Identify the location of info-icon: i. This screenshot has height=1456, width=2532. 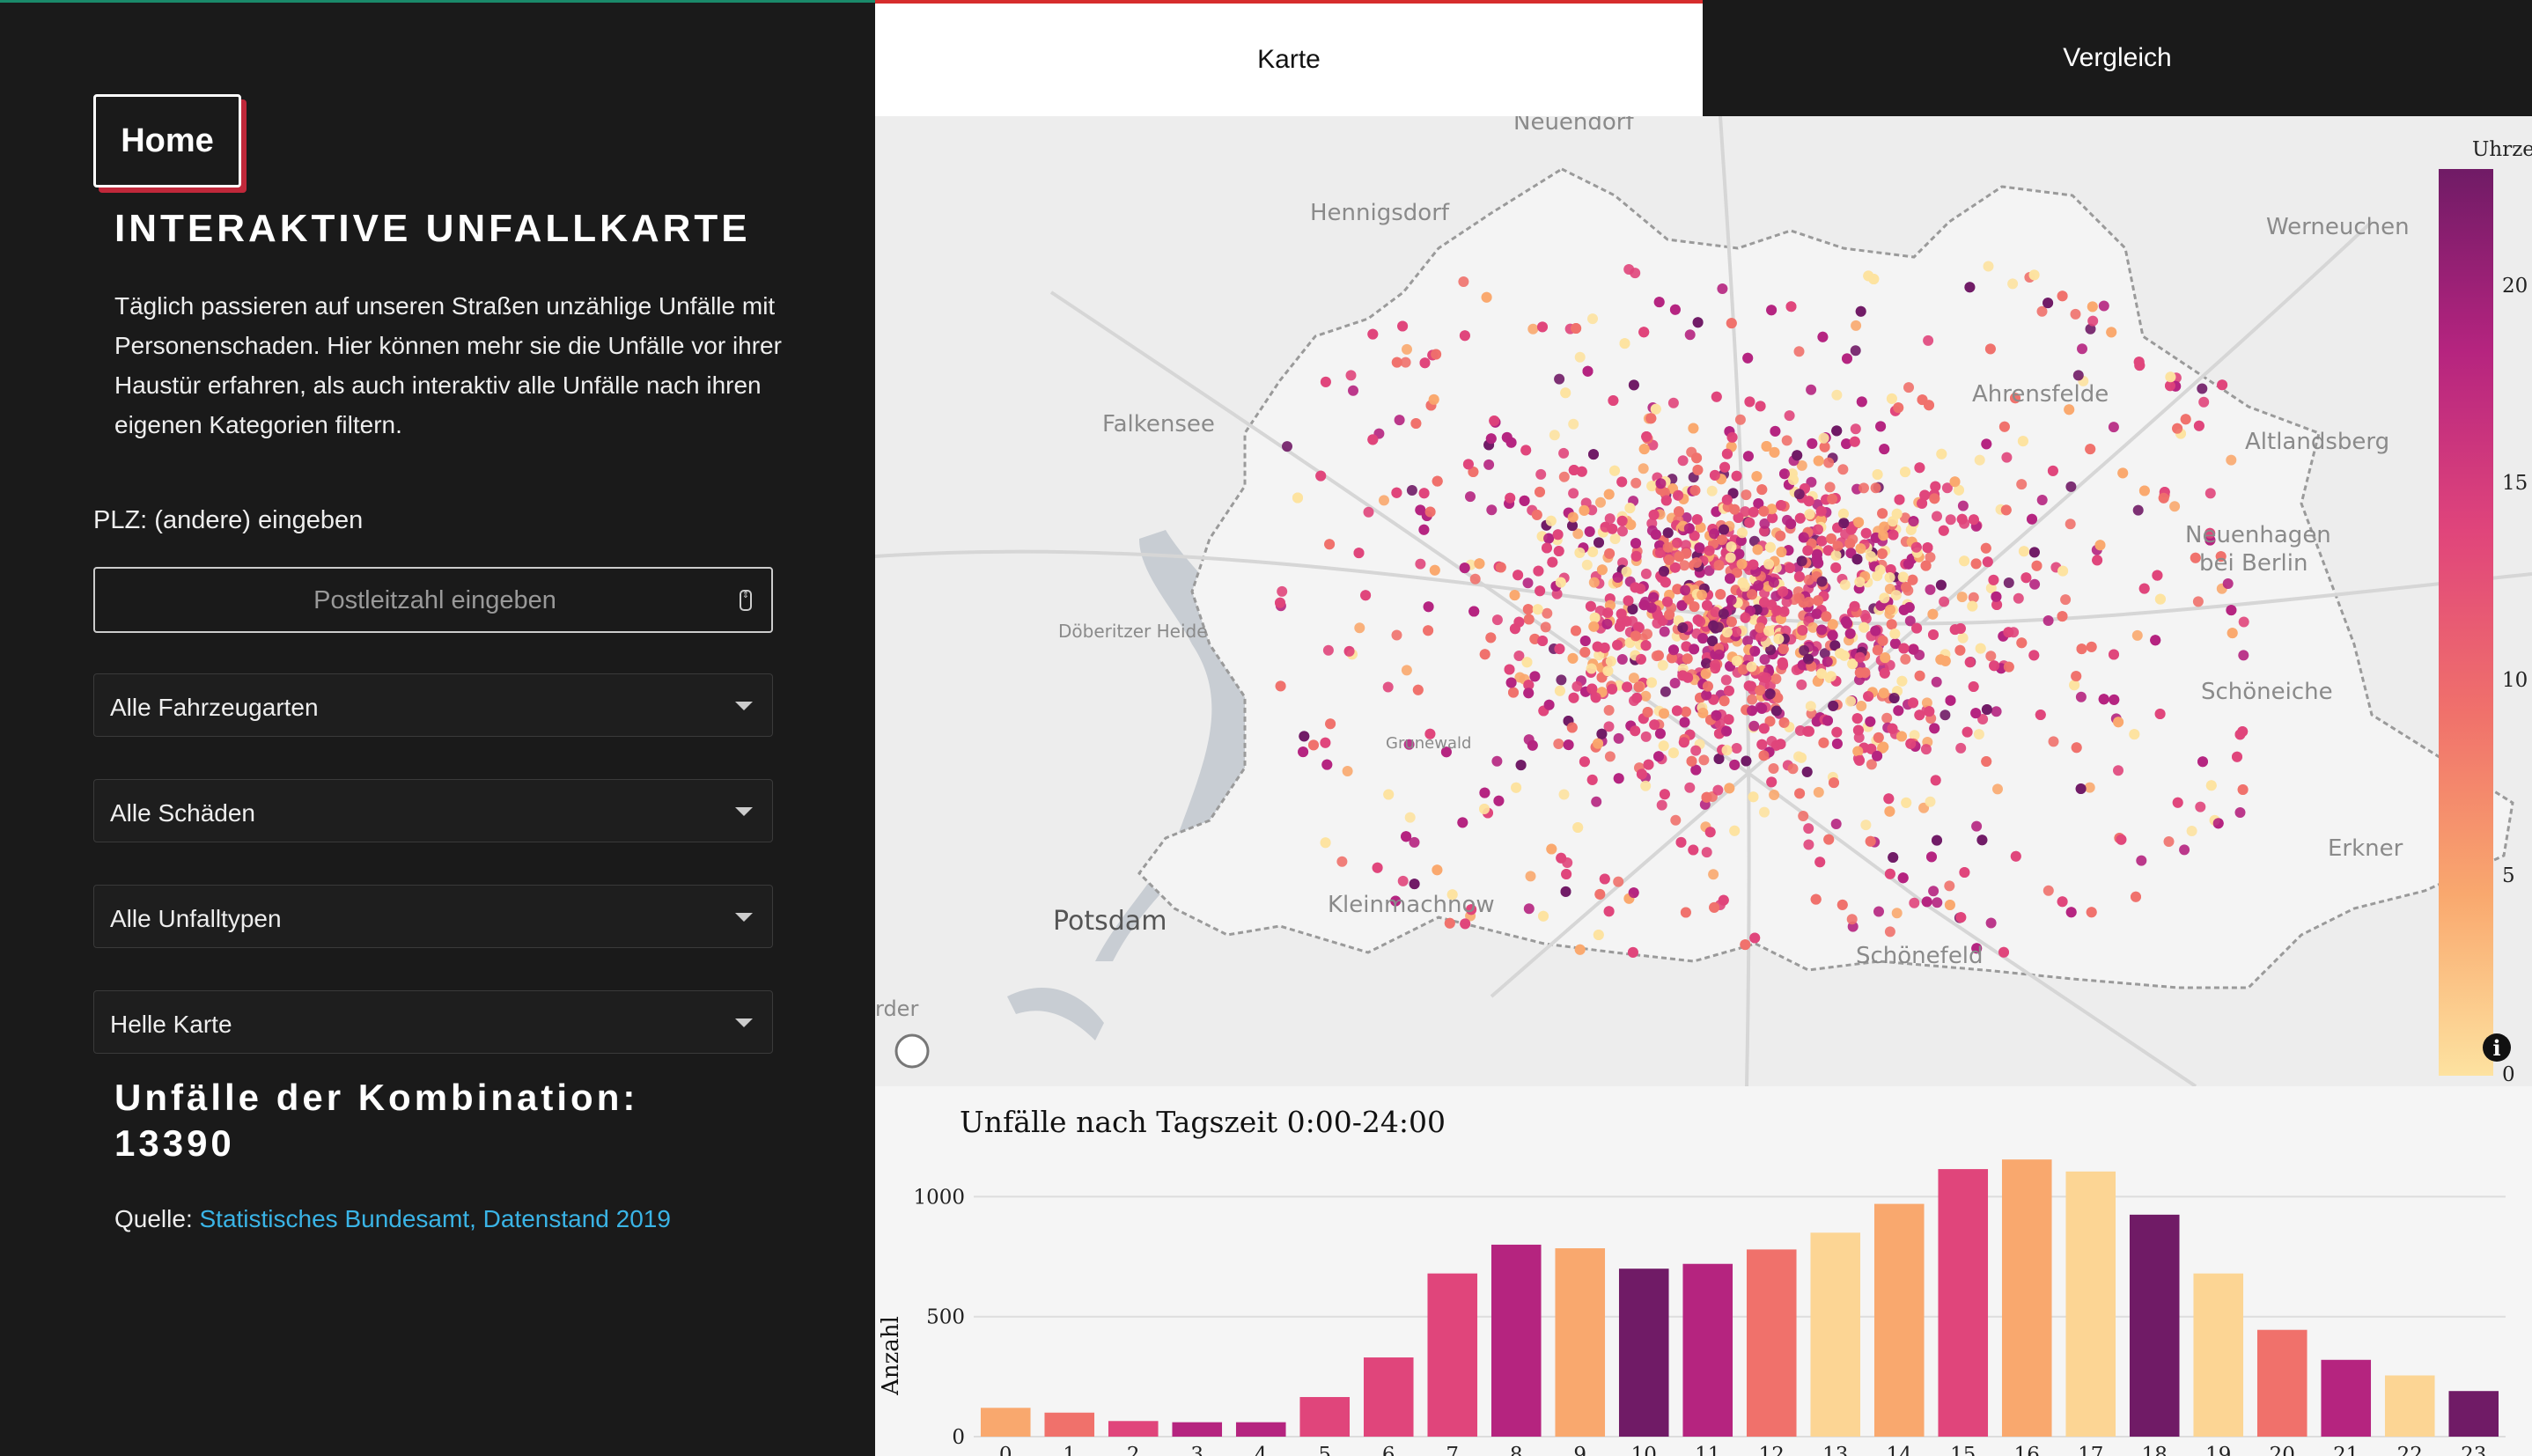
(2497, 1048).